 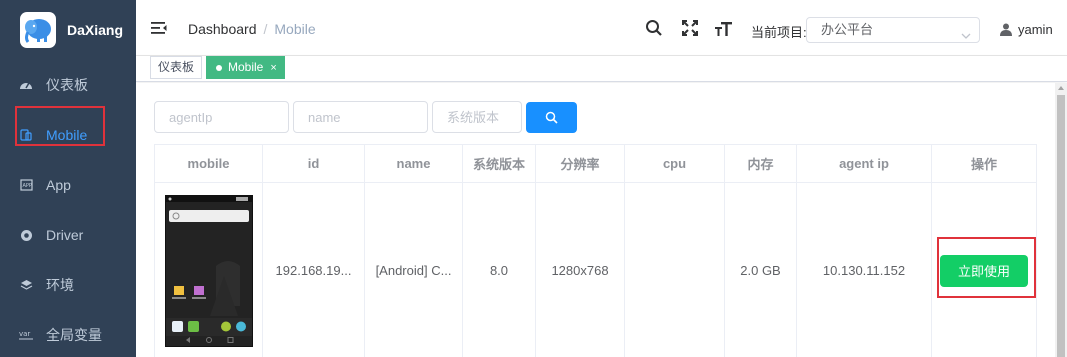 I want to click on hamburger-icon, so click(x=159, y=28).